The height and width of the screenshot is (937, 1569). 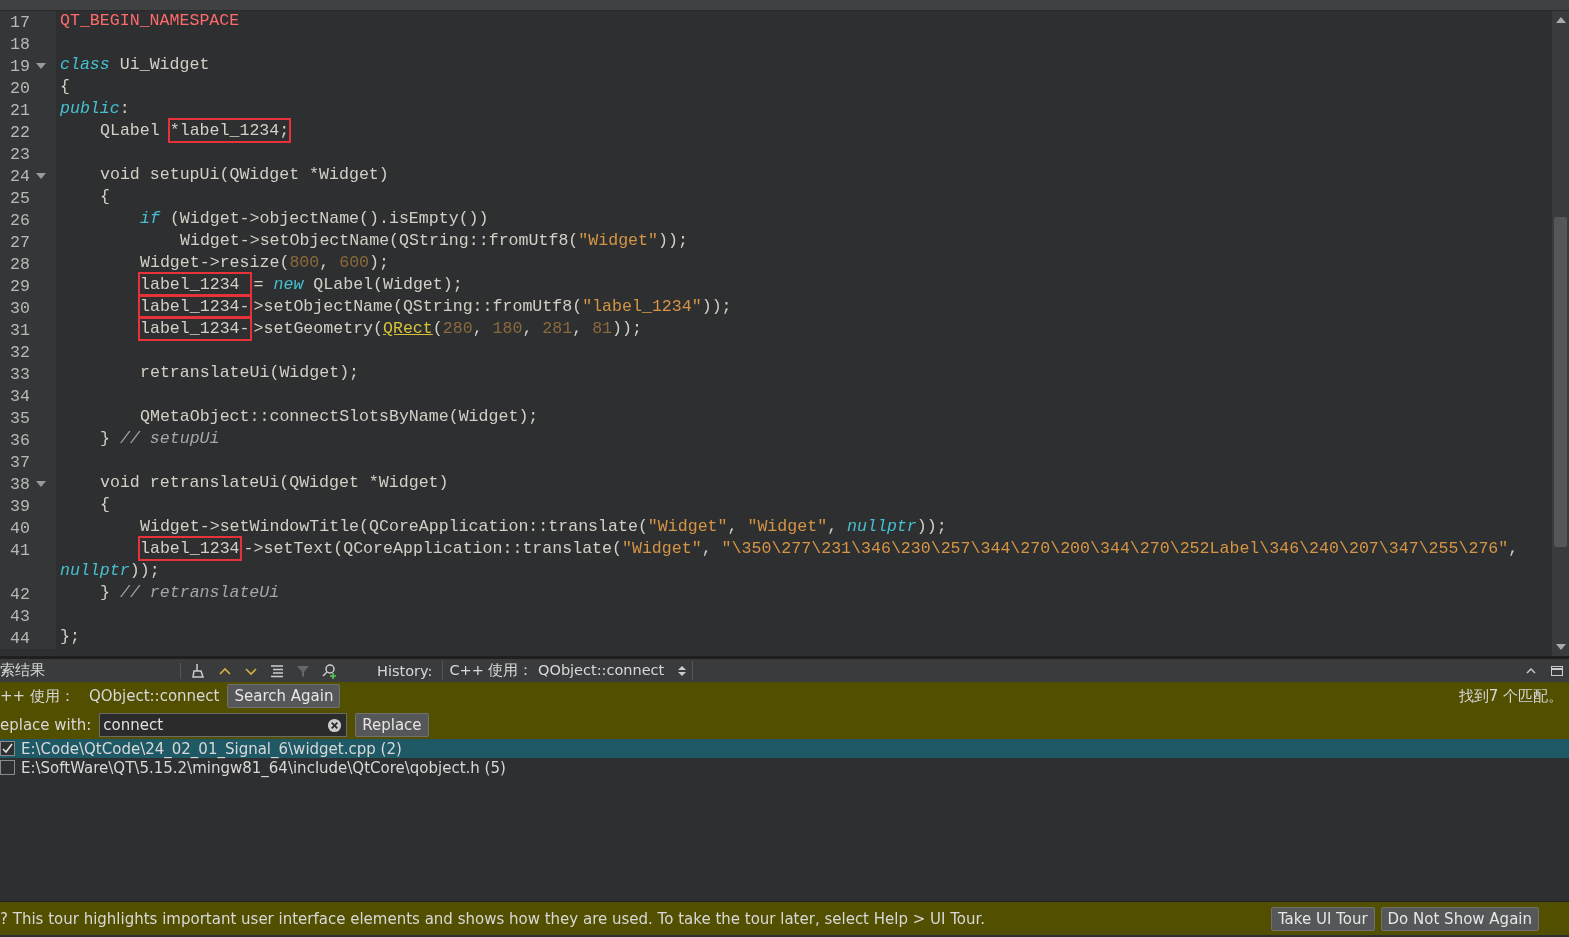 I want to click on scroll-up-icon, so click(x=1560, y=20).